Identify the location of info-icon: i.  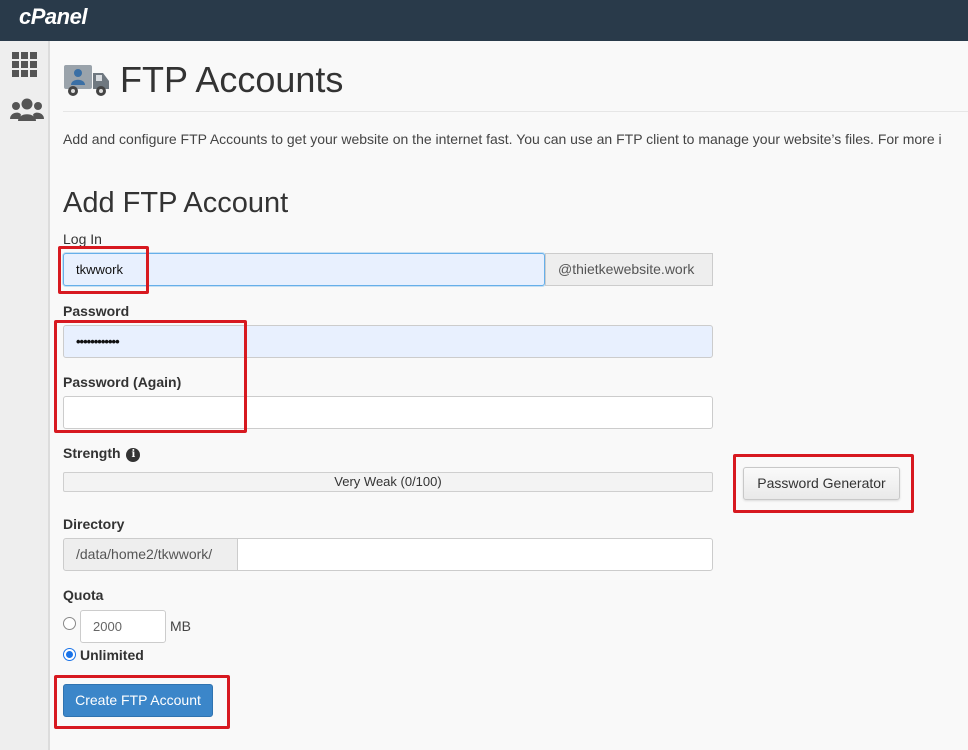
(133, 455).